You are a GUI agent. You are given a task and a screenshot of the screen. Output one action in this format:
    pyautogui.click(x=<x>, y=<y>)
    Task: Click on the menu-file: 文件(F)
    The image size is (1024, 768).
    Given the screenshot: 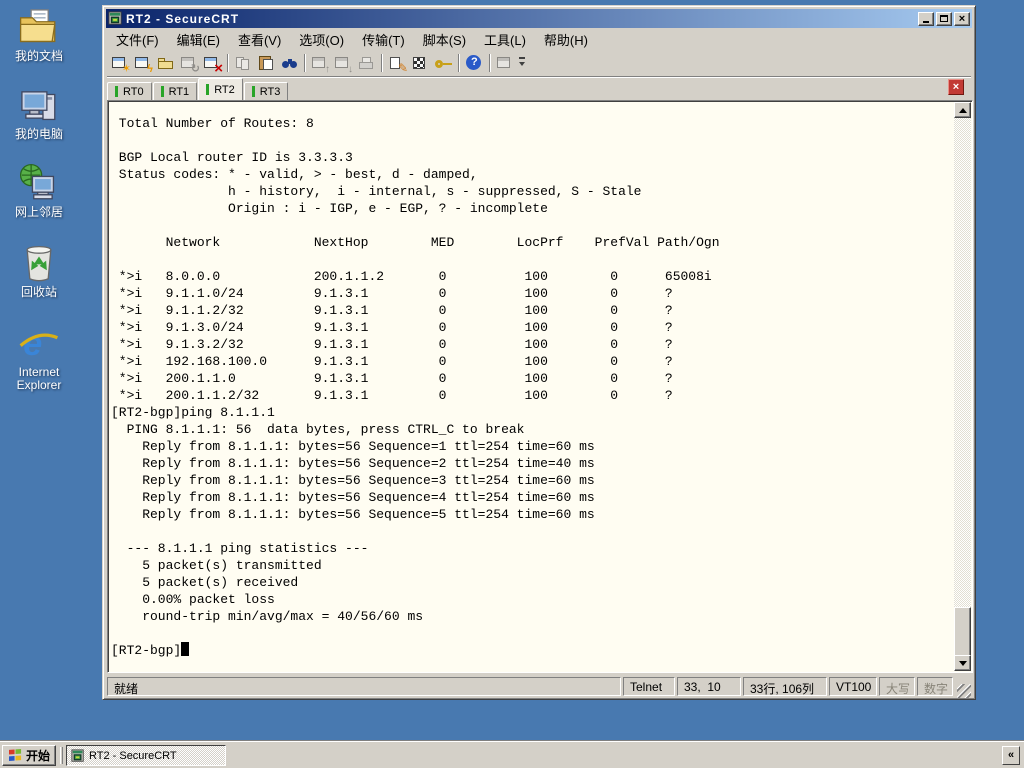 What is the action you would take?
    pyautogui.click(x=137, y=39)
    